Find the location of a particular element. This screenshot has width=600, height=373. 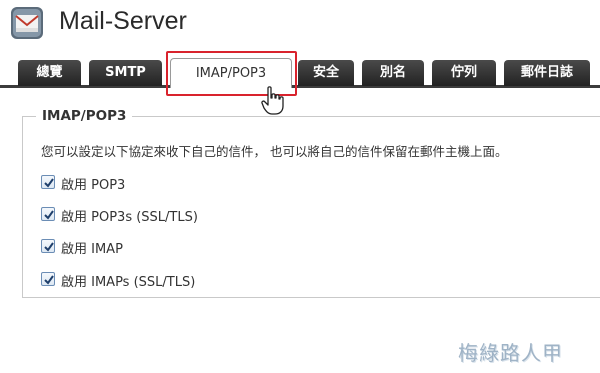

title-bar: Mail-Server is located at coordinates (300, 24).